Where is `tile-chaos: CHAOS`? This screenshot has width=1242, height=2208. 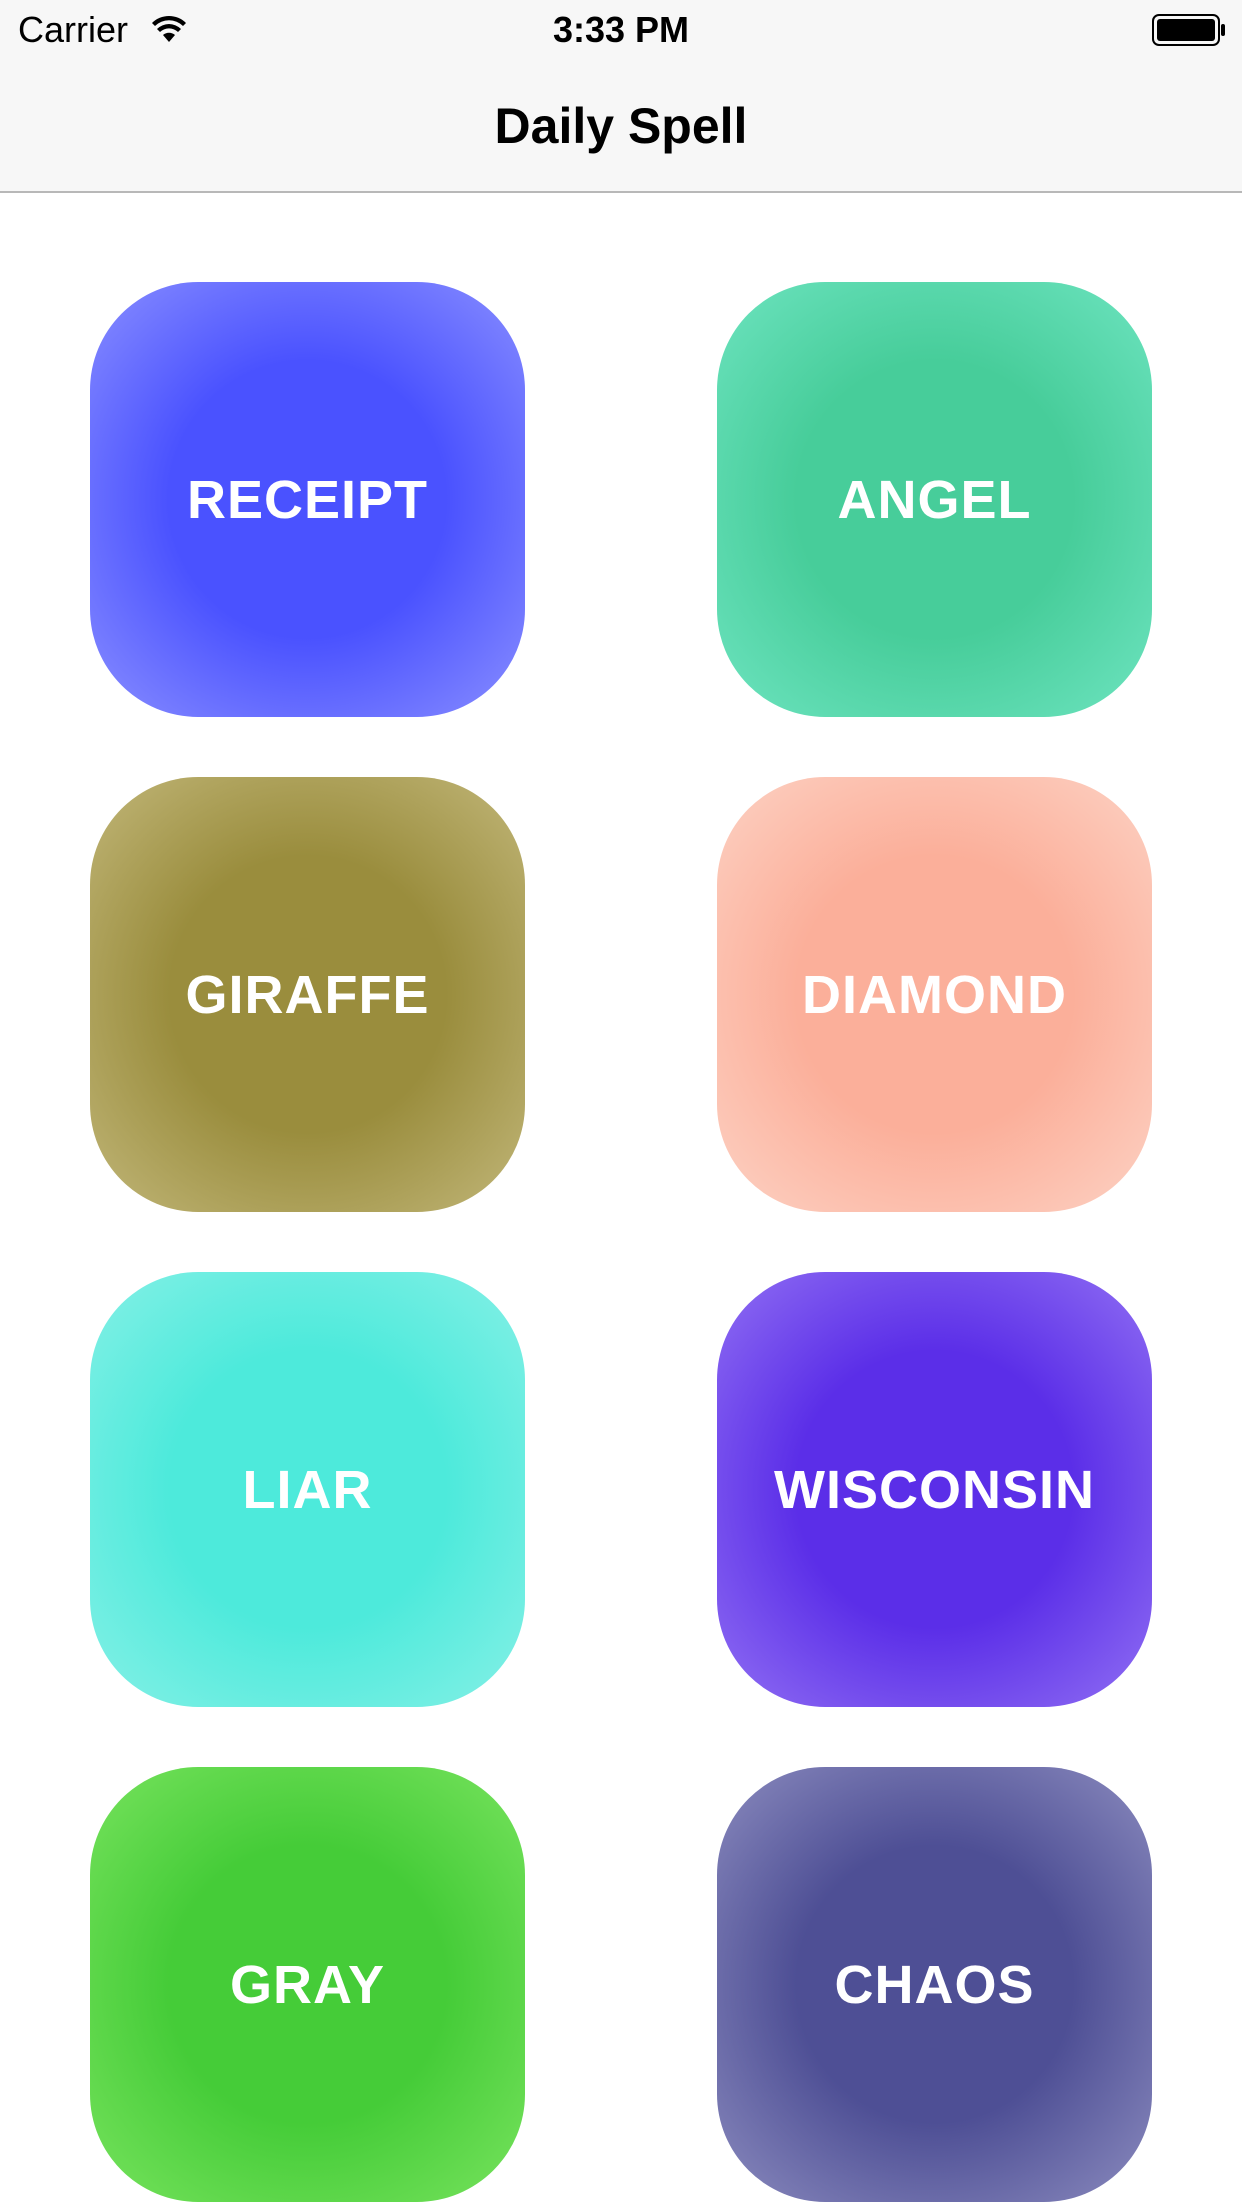
tile-chaos: CHAOS is located at coordinates (934, 1984).